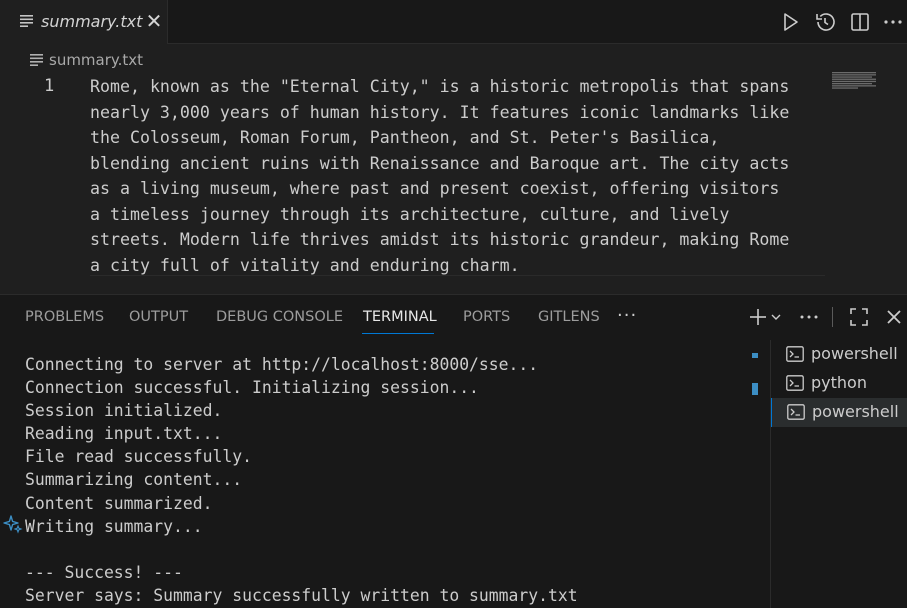 The height and width of the screenshot is (608, 907). What do you see at coordinates (838, 474) in the screenshot?
I see `terminal-list: powershell python powershell` at bounding box center [838, 474].